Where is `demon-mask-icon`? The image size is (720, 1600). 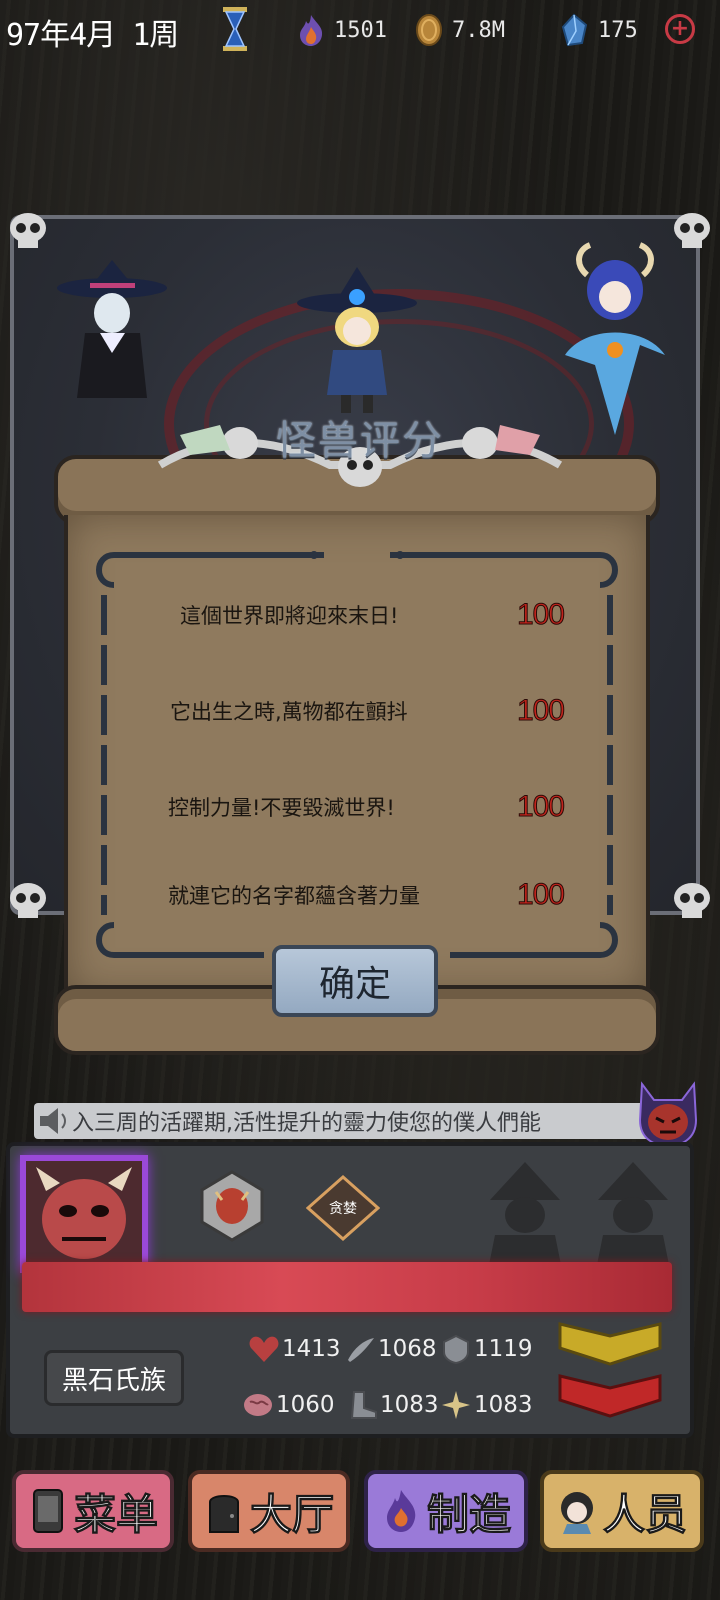
demon-mask-icon is located at coordinates (84, 1213).